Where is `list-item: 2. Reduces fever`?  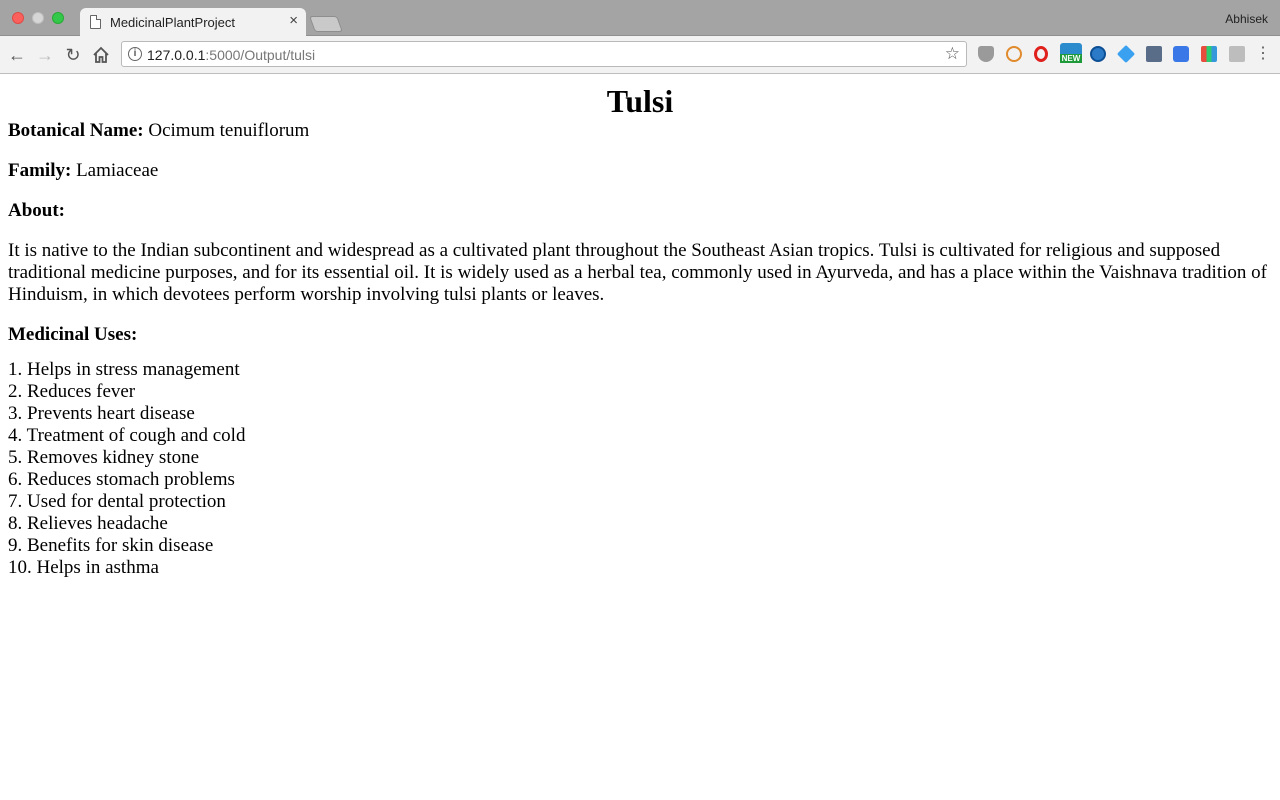 list-item: 2. Reduces fever is located at coordinates (72, 391).